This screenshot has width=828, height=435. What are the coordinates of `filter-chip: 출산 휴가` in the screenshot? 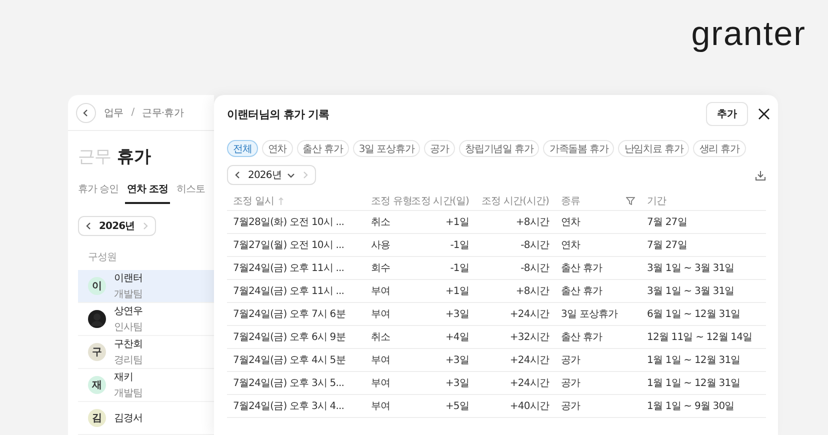 It's located at (322, 148).